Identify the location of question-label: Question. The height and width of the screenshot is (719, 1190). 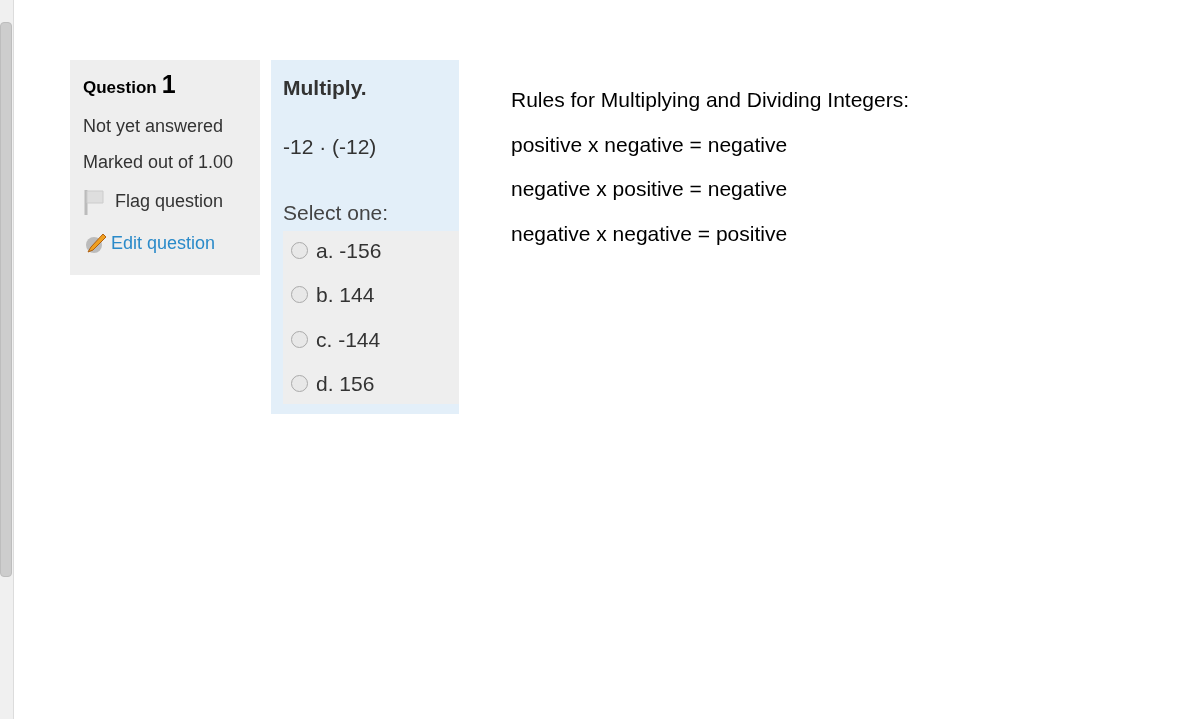
(120, 88).